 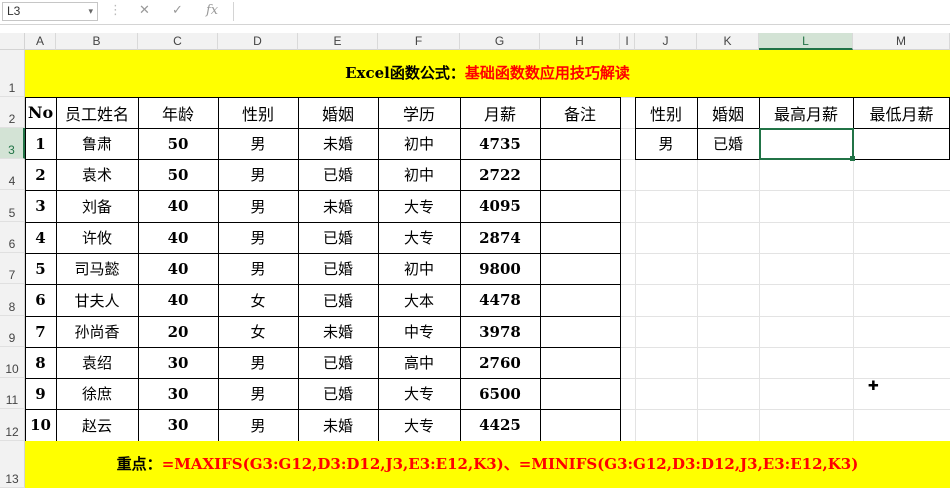 What do you see at coordinates (177, 114) in the screenshot?
I see `table-header-cell: 年龄` at bounding box center [177, 114].